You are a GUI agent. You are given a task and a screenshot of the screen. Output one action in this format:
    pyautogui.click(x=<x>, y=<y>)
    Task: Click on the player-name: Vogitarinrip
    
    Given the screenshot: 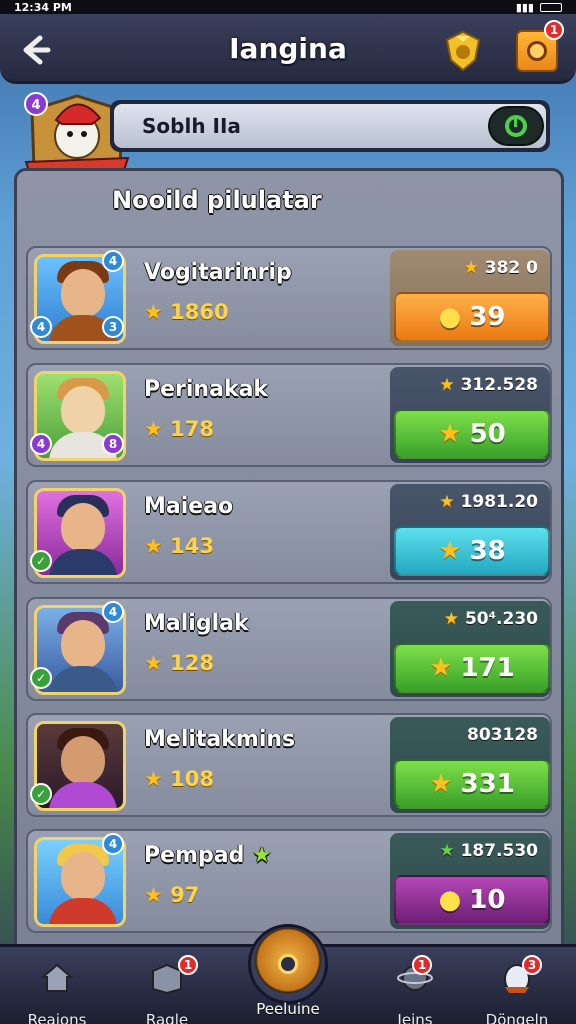 What is the action you would take?
    pyautogui.click(x=218, y=272)
    